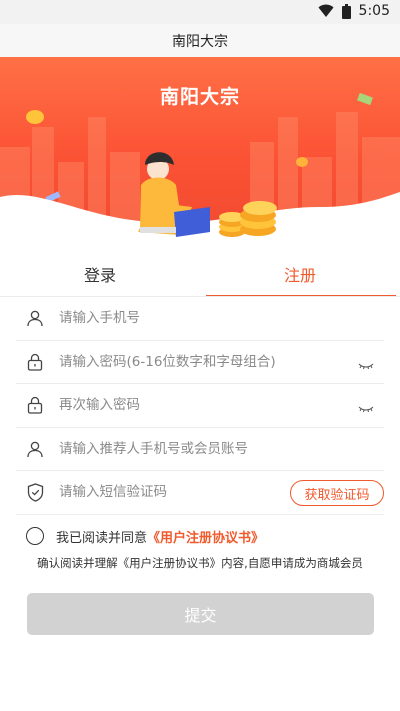  I want to click on referrer-input, so click(221, 448).